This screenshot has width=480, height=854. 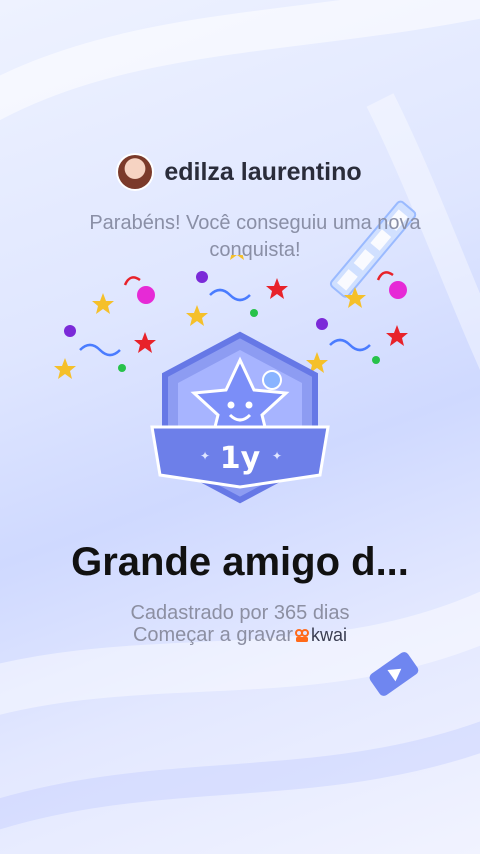 What do you see at coordinates (240, 458) in the screenshot?
I see `badge-year-label: 1y` at bounding box center [240, 458].